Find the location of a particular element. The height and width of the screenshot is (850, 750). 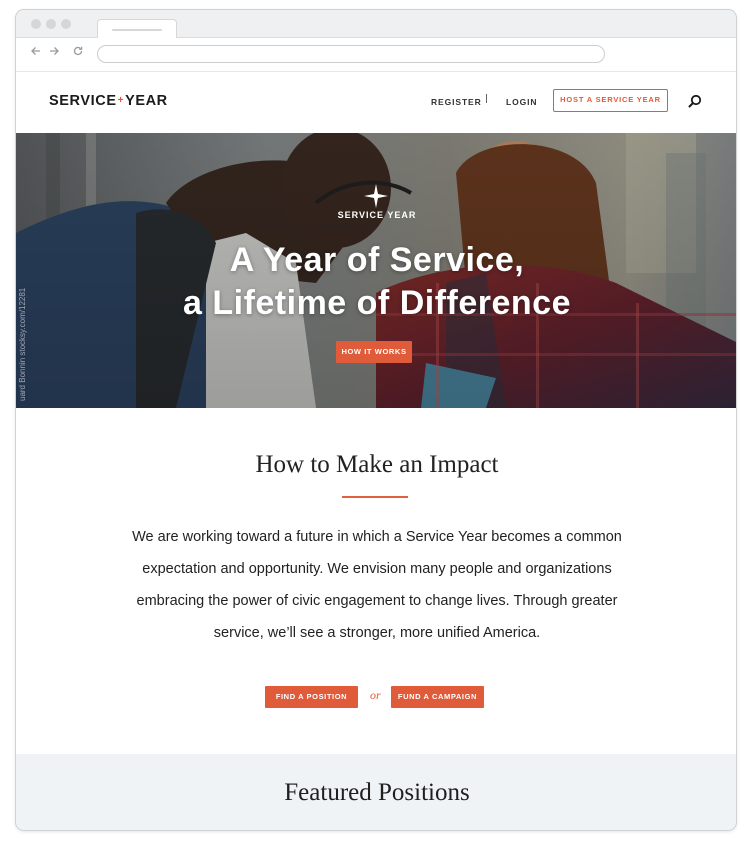

fund-campaign-button: FUND A CAMPAIGN is located at coordinates (437, 697).